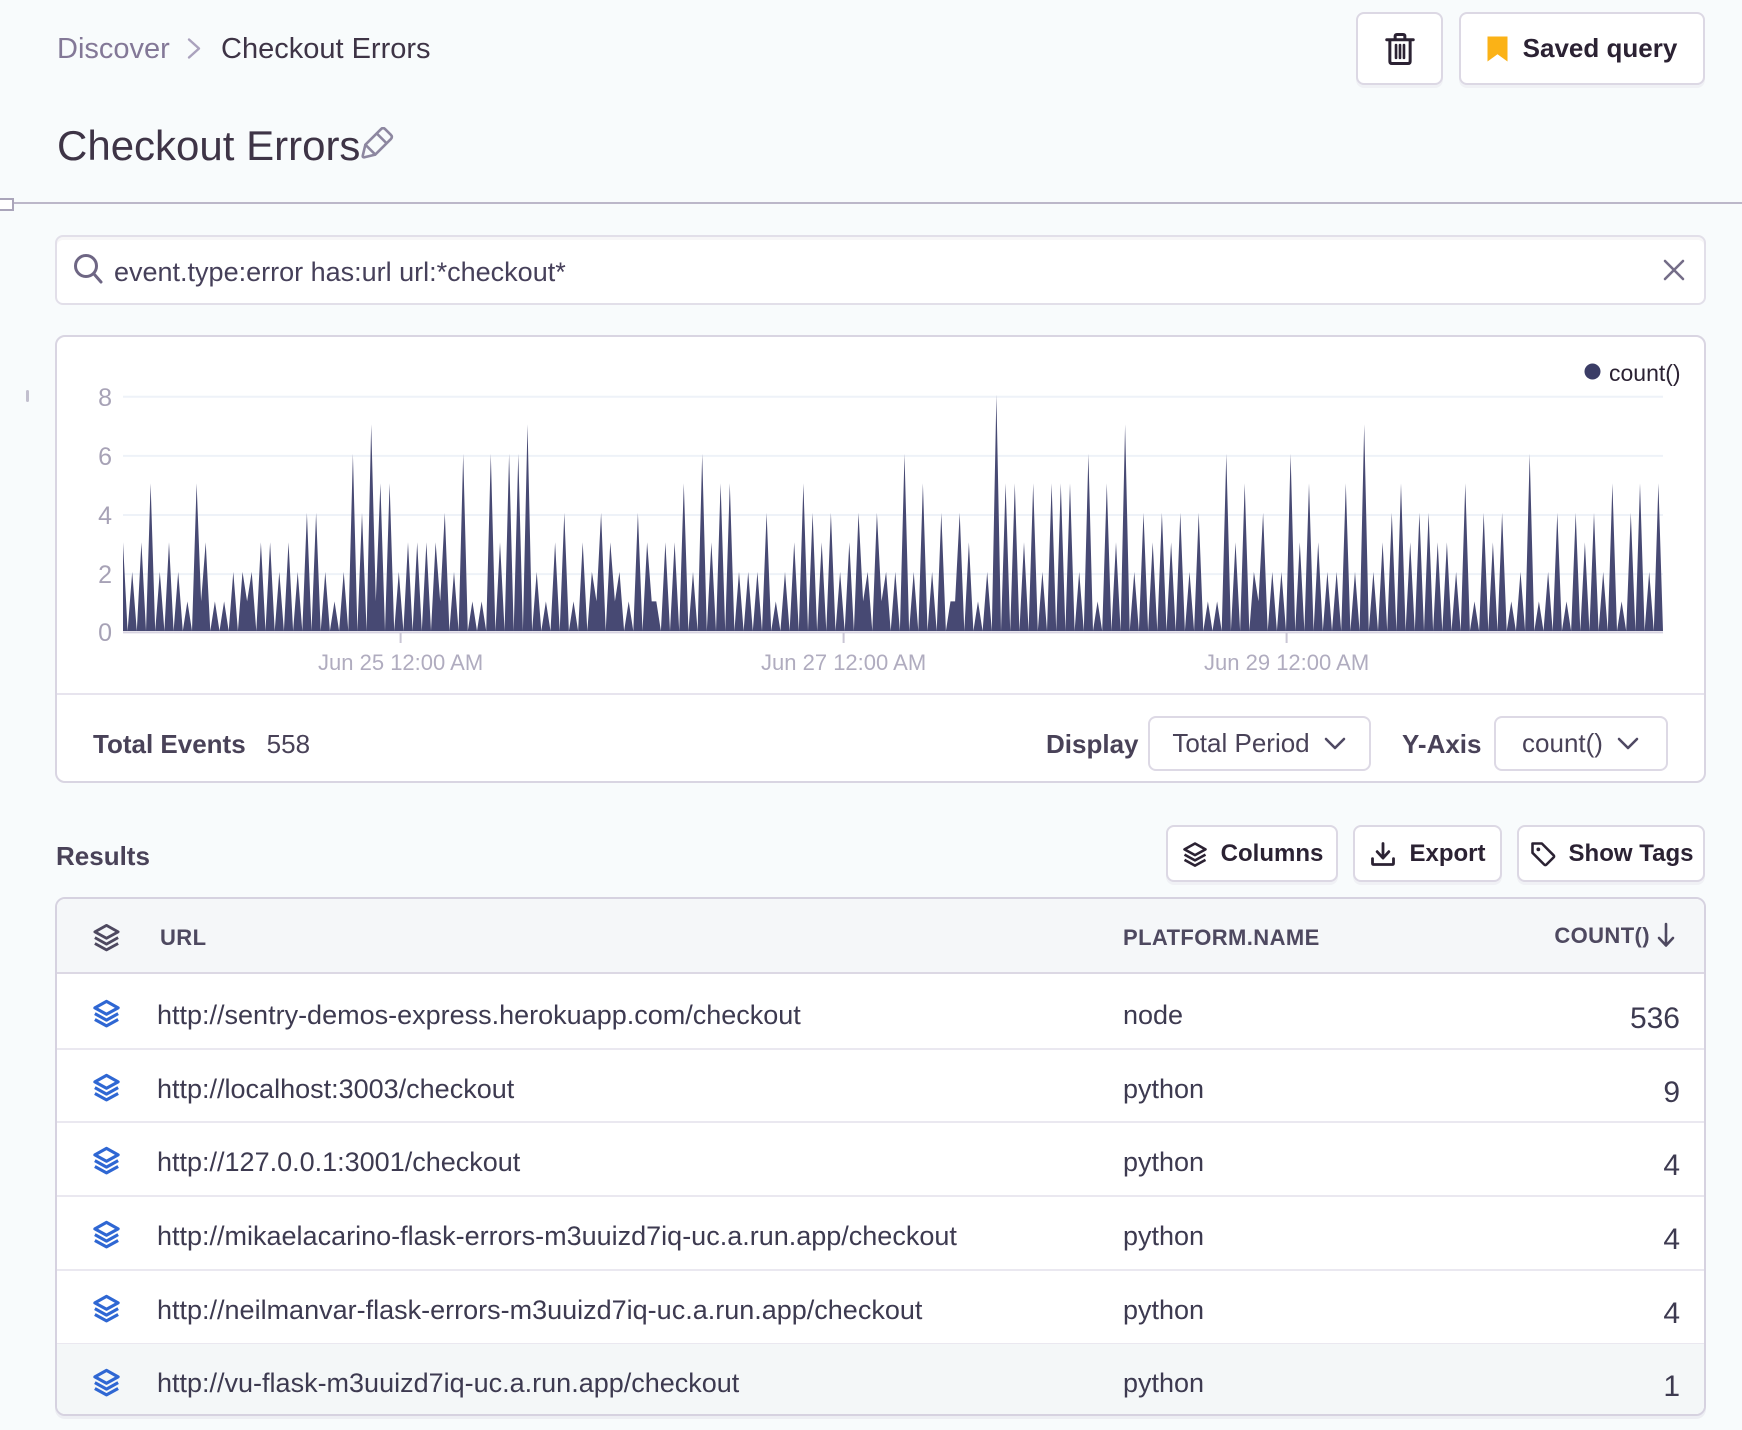 Image resolution: width=1742 pixels, height=1430 pixels. What do you see at coordinates (105, 633) in the screenshot?
I see `svg-text: 0` at bounding box center [105, 633].